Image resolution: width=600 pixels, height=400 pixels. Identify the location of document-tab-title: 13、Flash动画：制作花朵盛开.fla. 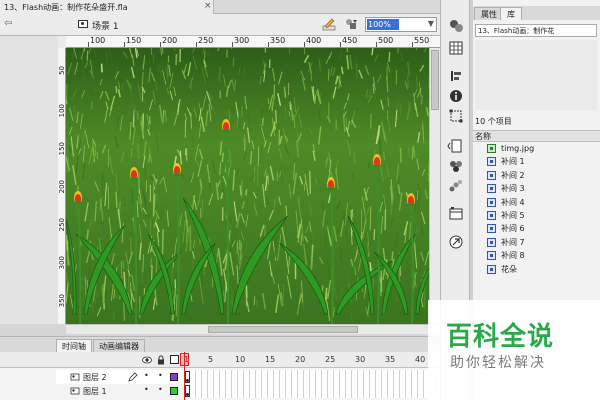
(66, 7).